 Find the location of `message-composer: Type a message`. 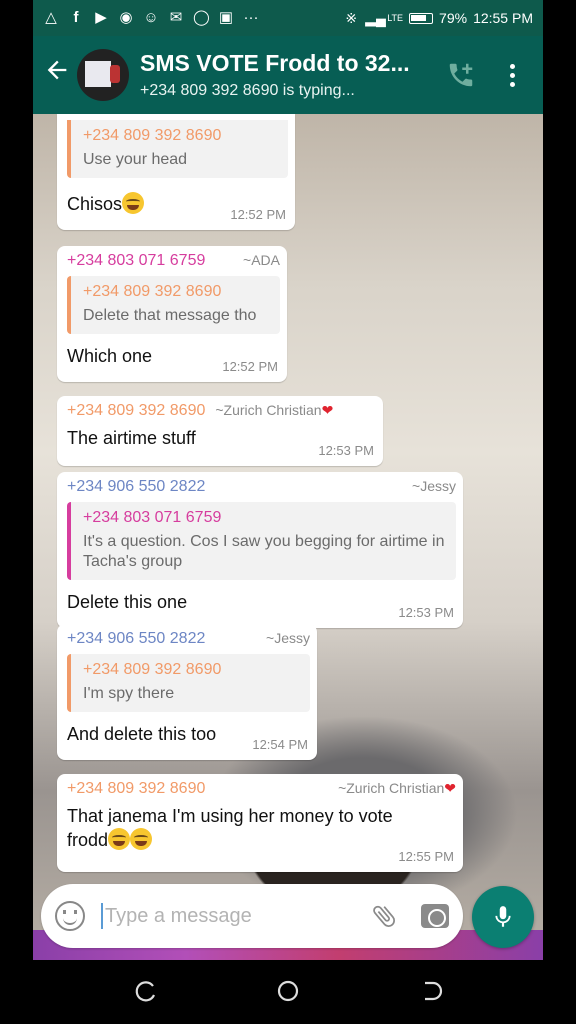

message-composer: Type a message is located at coordinates (252, 916).